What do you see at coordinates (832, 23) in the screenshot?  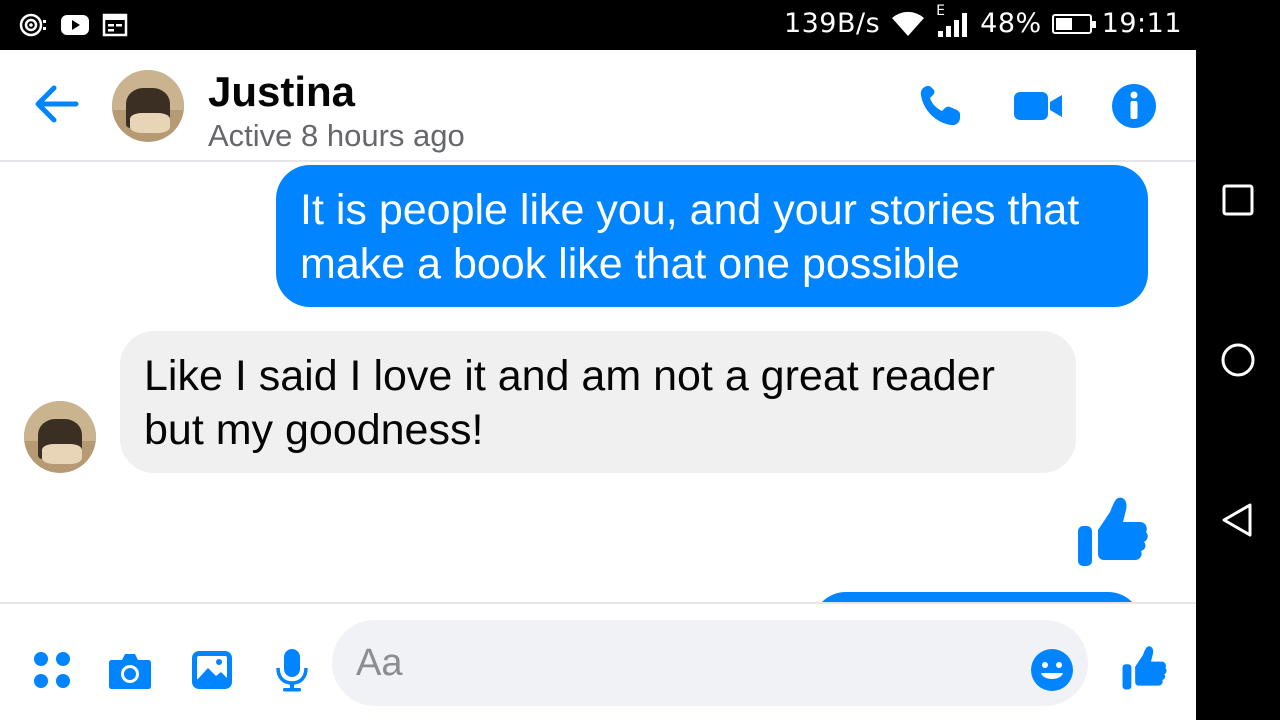 I see `network-speed: 139B/s` at bounding box center [832, 23].